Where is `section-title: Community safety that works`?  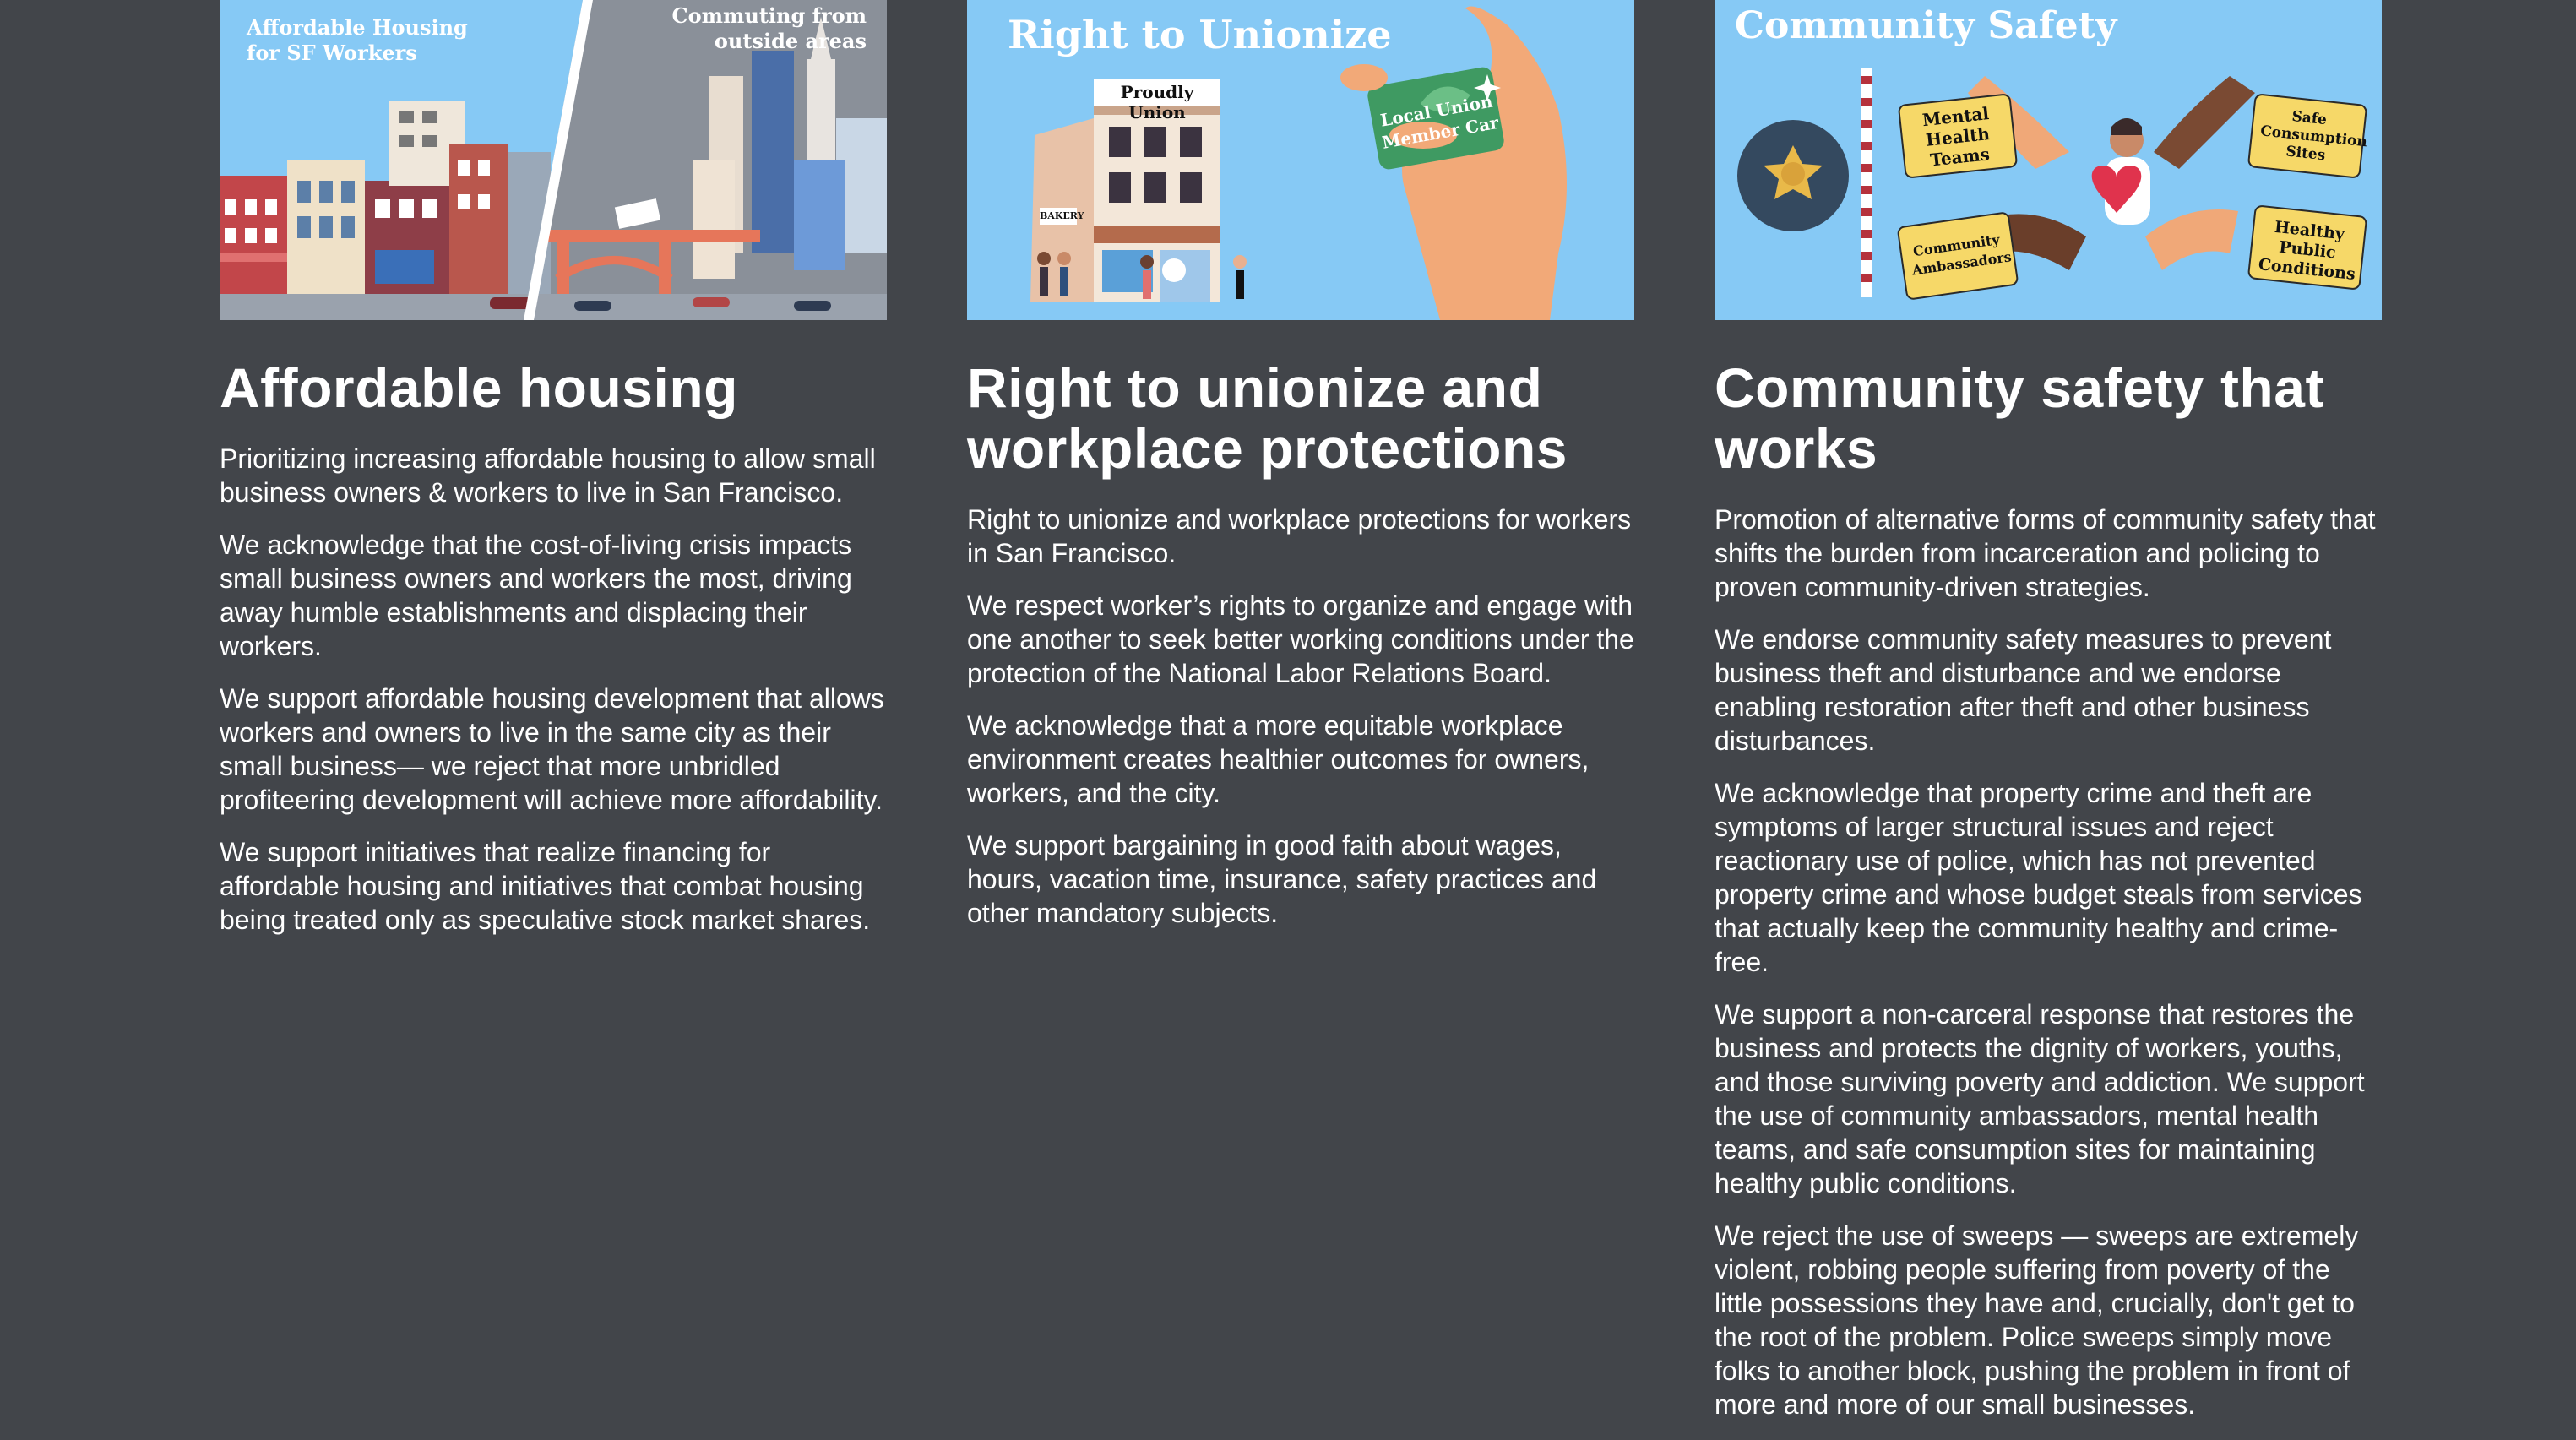
section-title: Community safety that works is located at coordinates (2019, 418).